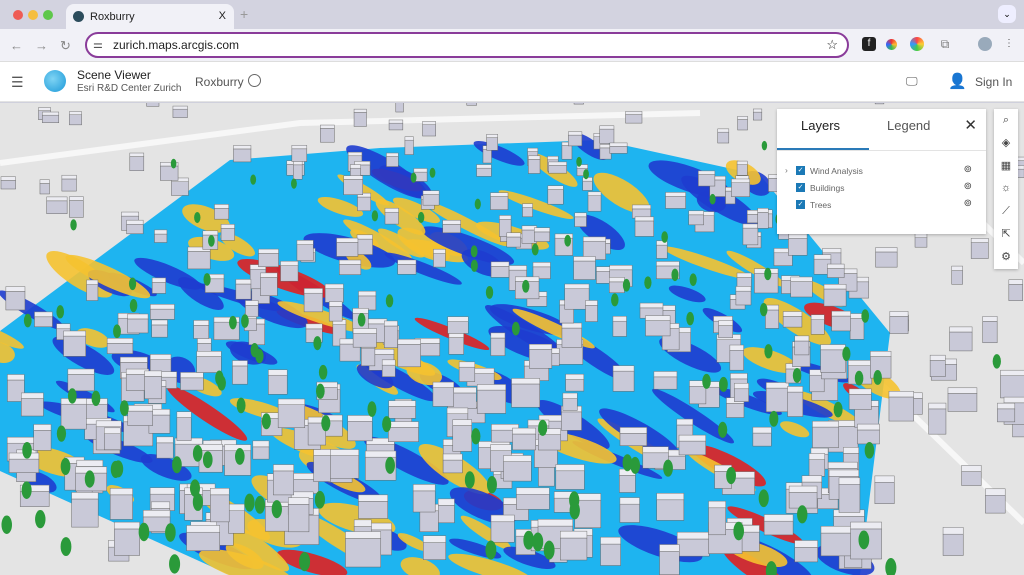 Image resolution: width=1024 pixels, height=575 pixels. I want to click on scene-info-globe-icon, so click(254, 80).